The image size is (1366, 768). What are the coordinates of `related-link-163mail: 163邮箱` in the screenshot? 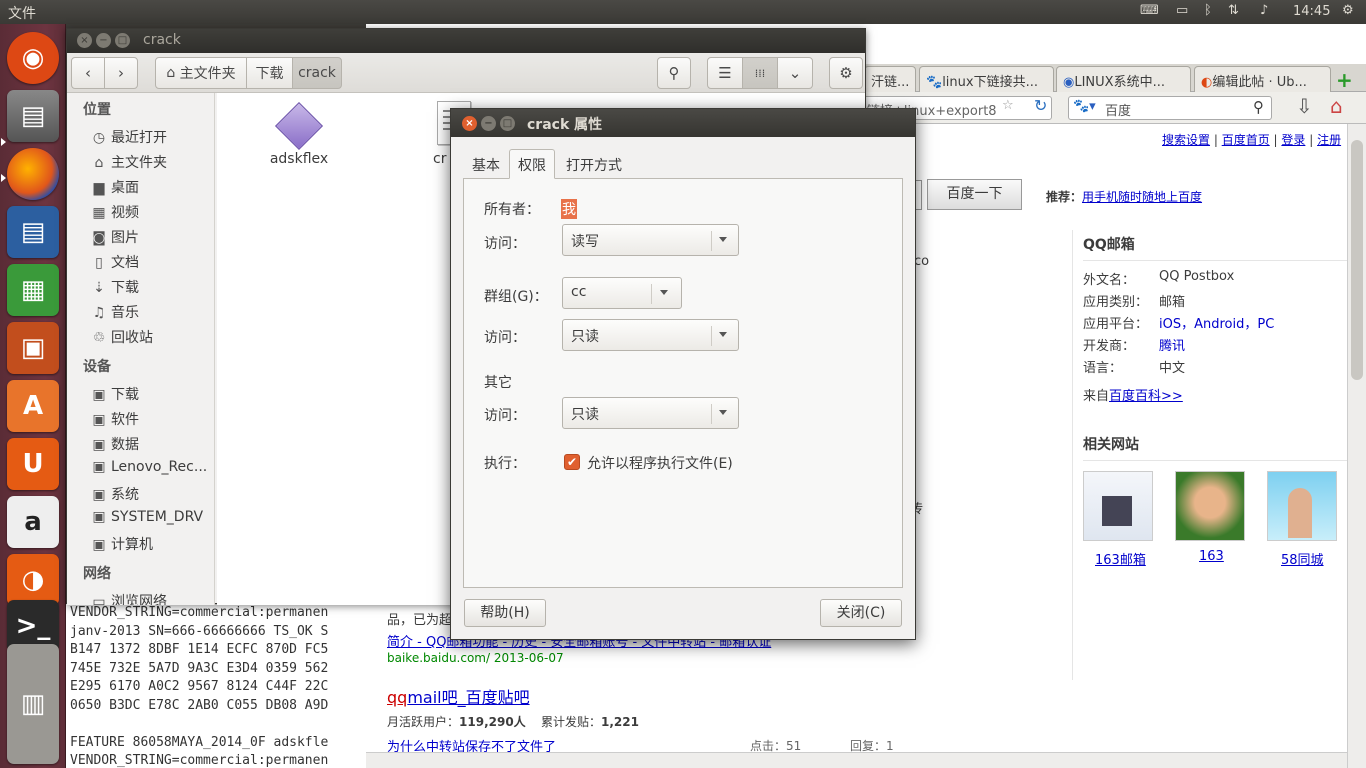 It's located at (1120, 558).